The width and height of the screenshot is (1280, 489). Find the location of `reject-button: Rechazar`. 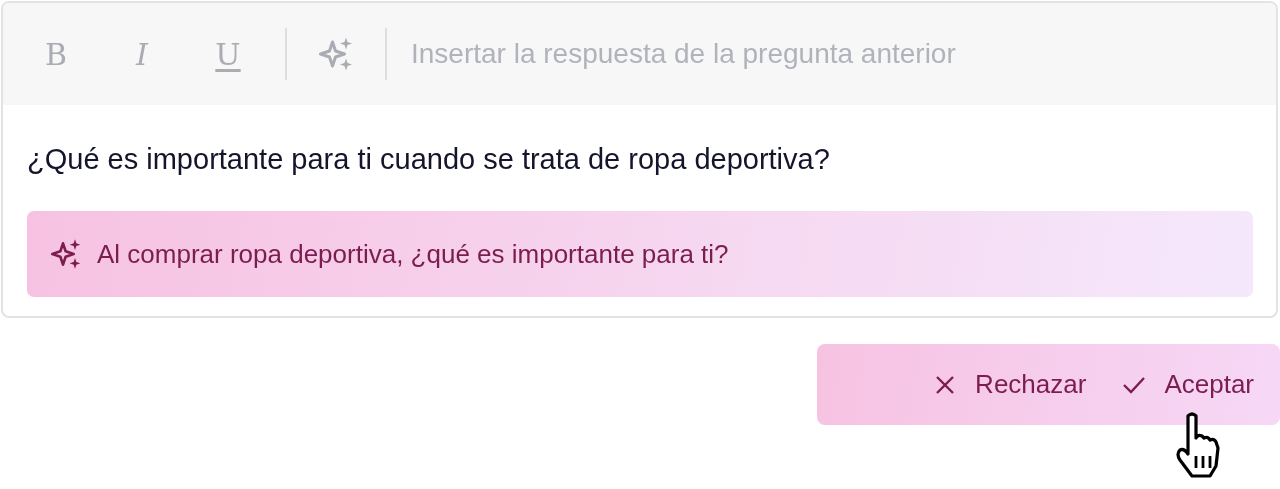

reject-button: Rechazar is located at coordinates (1010, 384).